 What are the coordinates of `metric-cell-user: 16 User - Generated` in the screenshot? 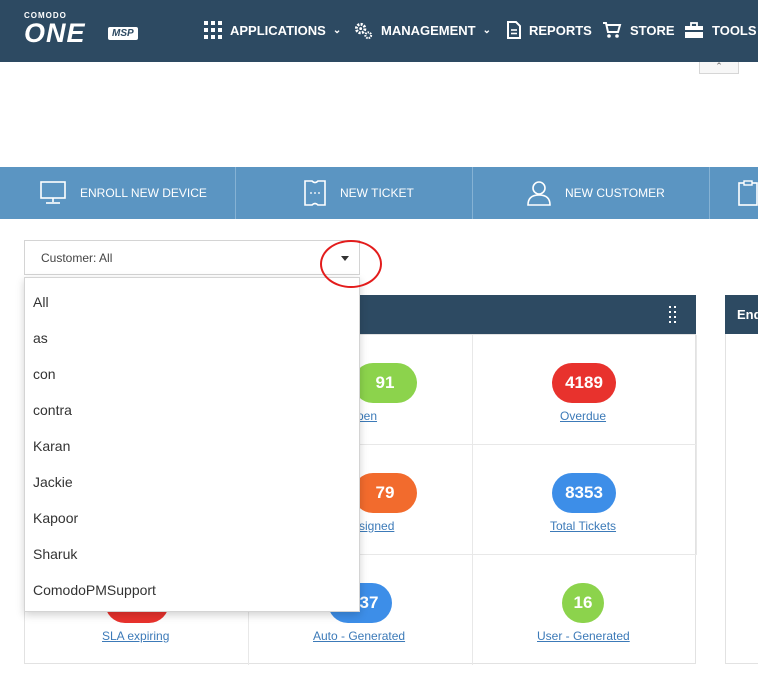 It's located at (585, 610).